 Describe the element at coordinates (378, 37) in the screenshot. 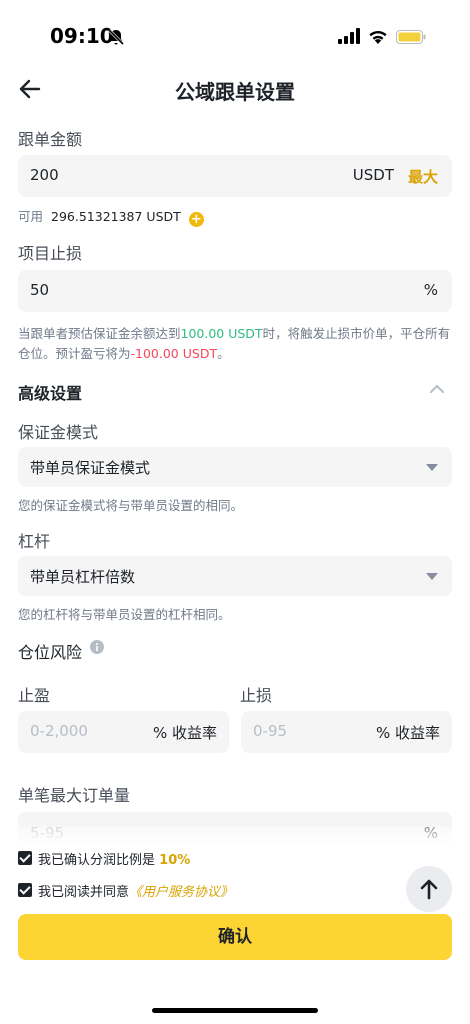

I see `wifi-icon` at that location.